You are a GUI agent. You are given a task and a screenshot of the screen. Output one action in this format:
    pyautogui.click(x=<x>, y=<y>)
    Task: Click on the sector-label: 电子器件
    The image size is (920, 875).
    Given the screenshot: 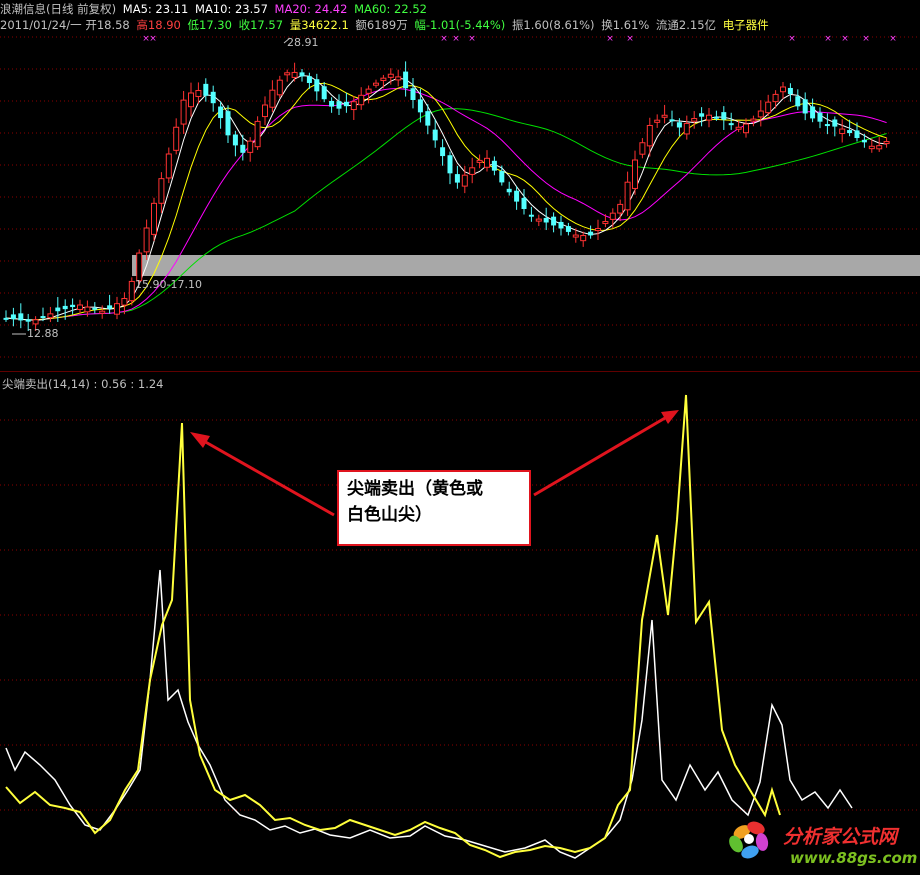 What is the action you would take?
    pyautogui.click(x=746, y=25)
    